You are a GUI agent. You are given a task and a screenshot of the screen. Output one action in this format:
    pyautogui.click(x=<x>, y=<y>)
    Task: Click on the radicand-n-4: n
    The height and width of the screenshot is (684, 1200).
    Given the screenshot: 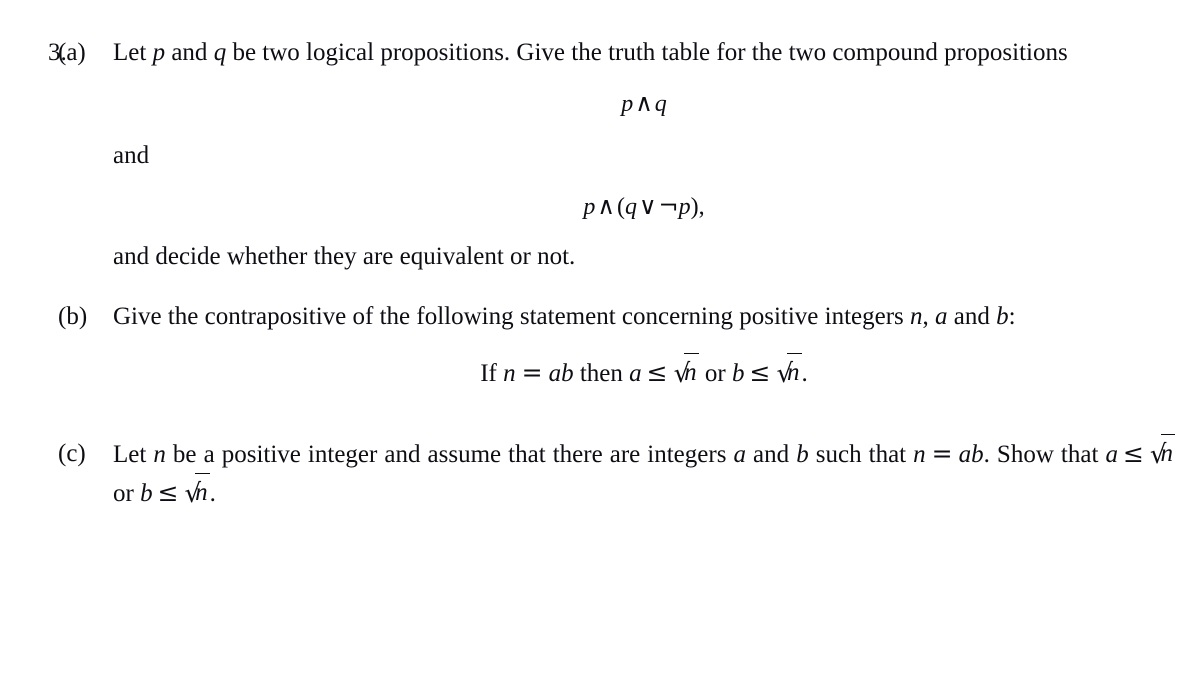 What is the action you would take?
    pyautogui.click(x=202, y=492)
    